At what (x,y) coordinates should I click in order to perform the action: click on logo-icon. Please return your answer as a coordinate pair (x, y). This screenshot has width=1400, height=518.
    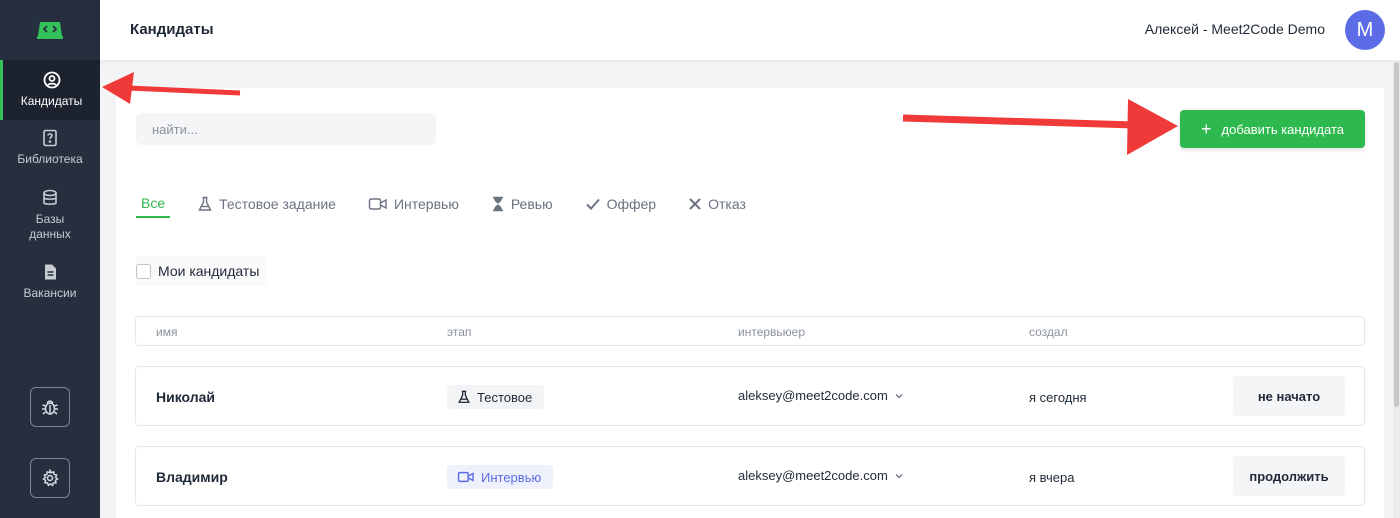
    Looking at the image, I should click on (50, 30).